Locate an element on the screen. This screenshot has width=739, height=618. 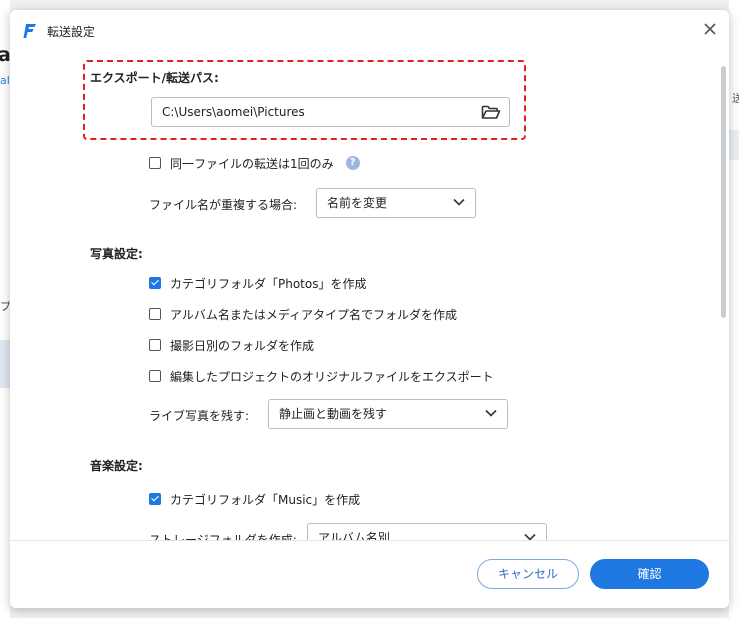
export-path-field: C:\Users\aomei\Pictures is located at coordinates (330, 112).